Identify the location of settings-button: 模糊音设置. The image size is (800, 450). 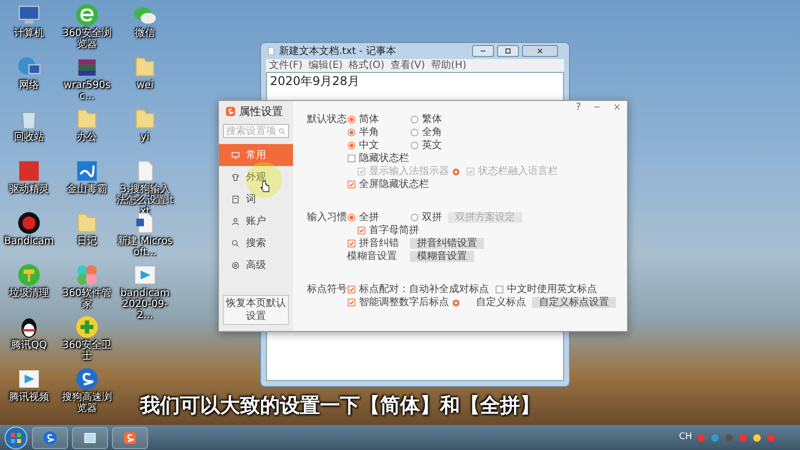
(442, 256).